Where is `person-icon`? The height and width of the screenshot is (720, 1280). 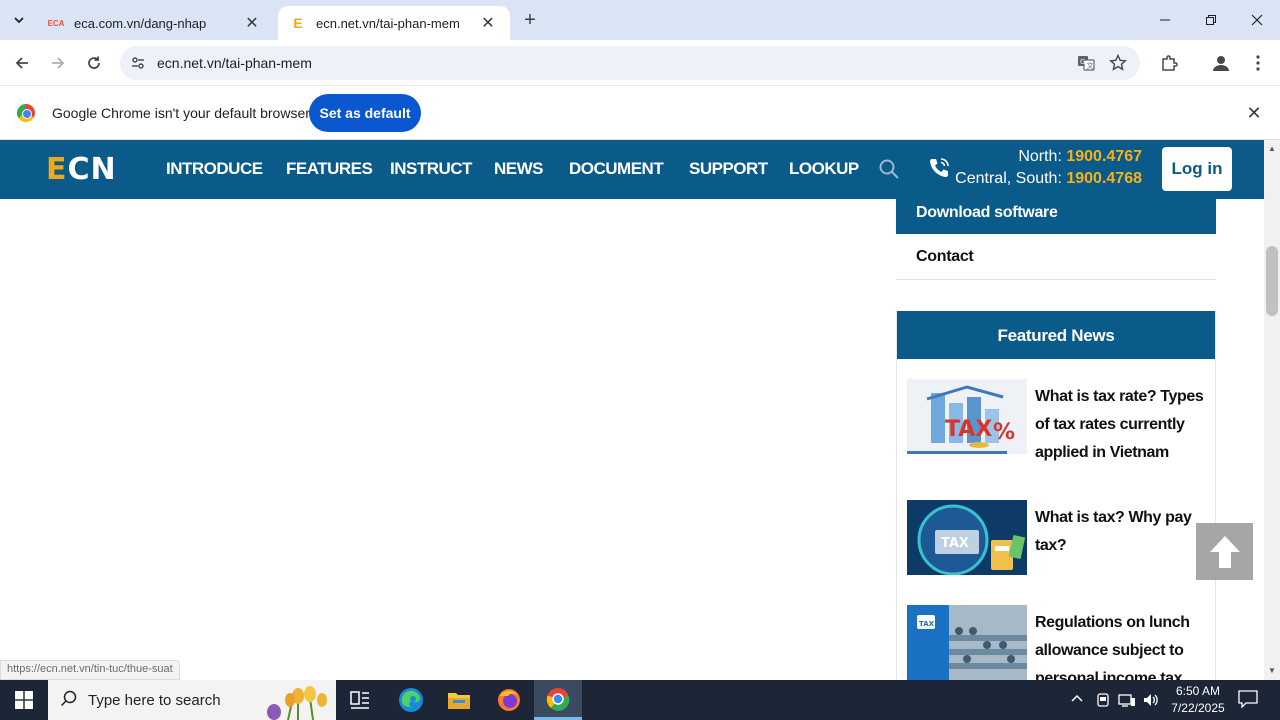 person-icon is located at coordinates (1221, 63).